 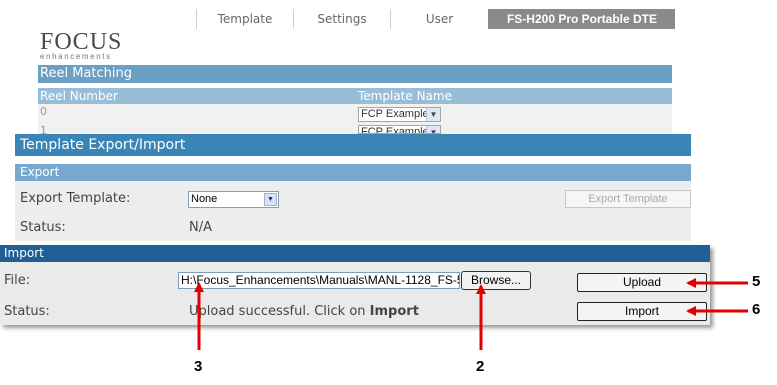 What do you see at coordinates (756, 281) in the screenshot?
I see `callout-5: 5` at bounding box center [756, 281].